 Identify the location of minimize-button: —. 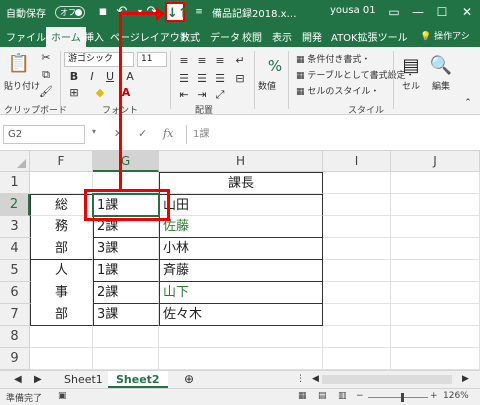
(418, 12).